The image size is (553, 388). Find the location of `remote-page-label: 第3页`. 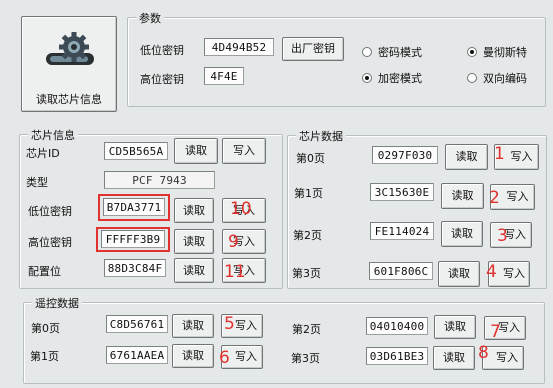

remote-page-label: 第3页 is located at coordinates (305, 358).